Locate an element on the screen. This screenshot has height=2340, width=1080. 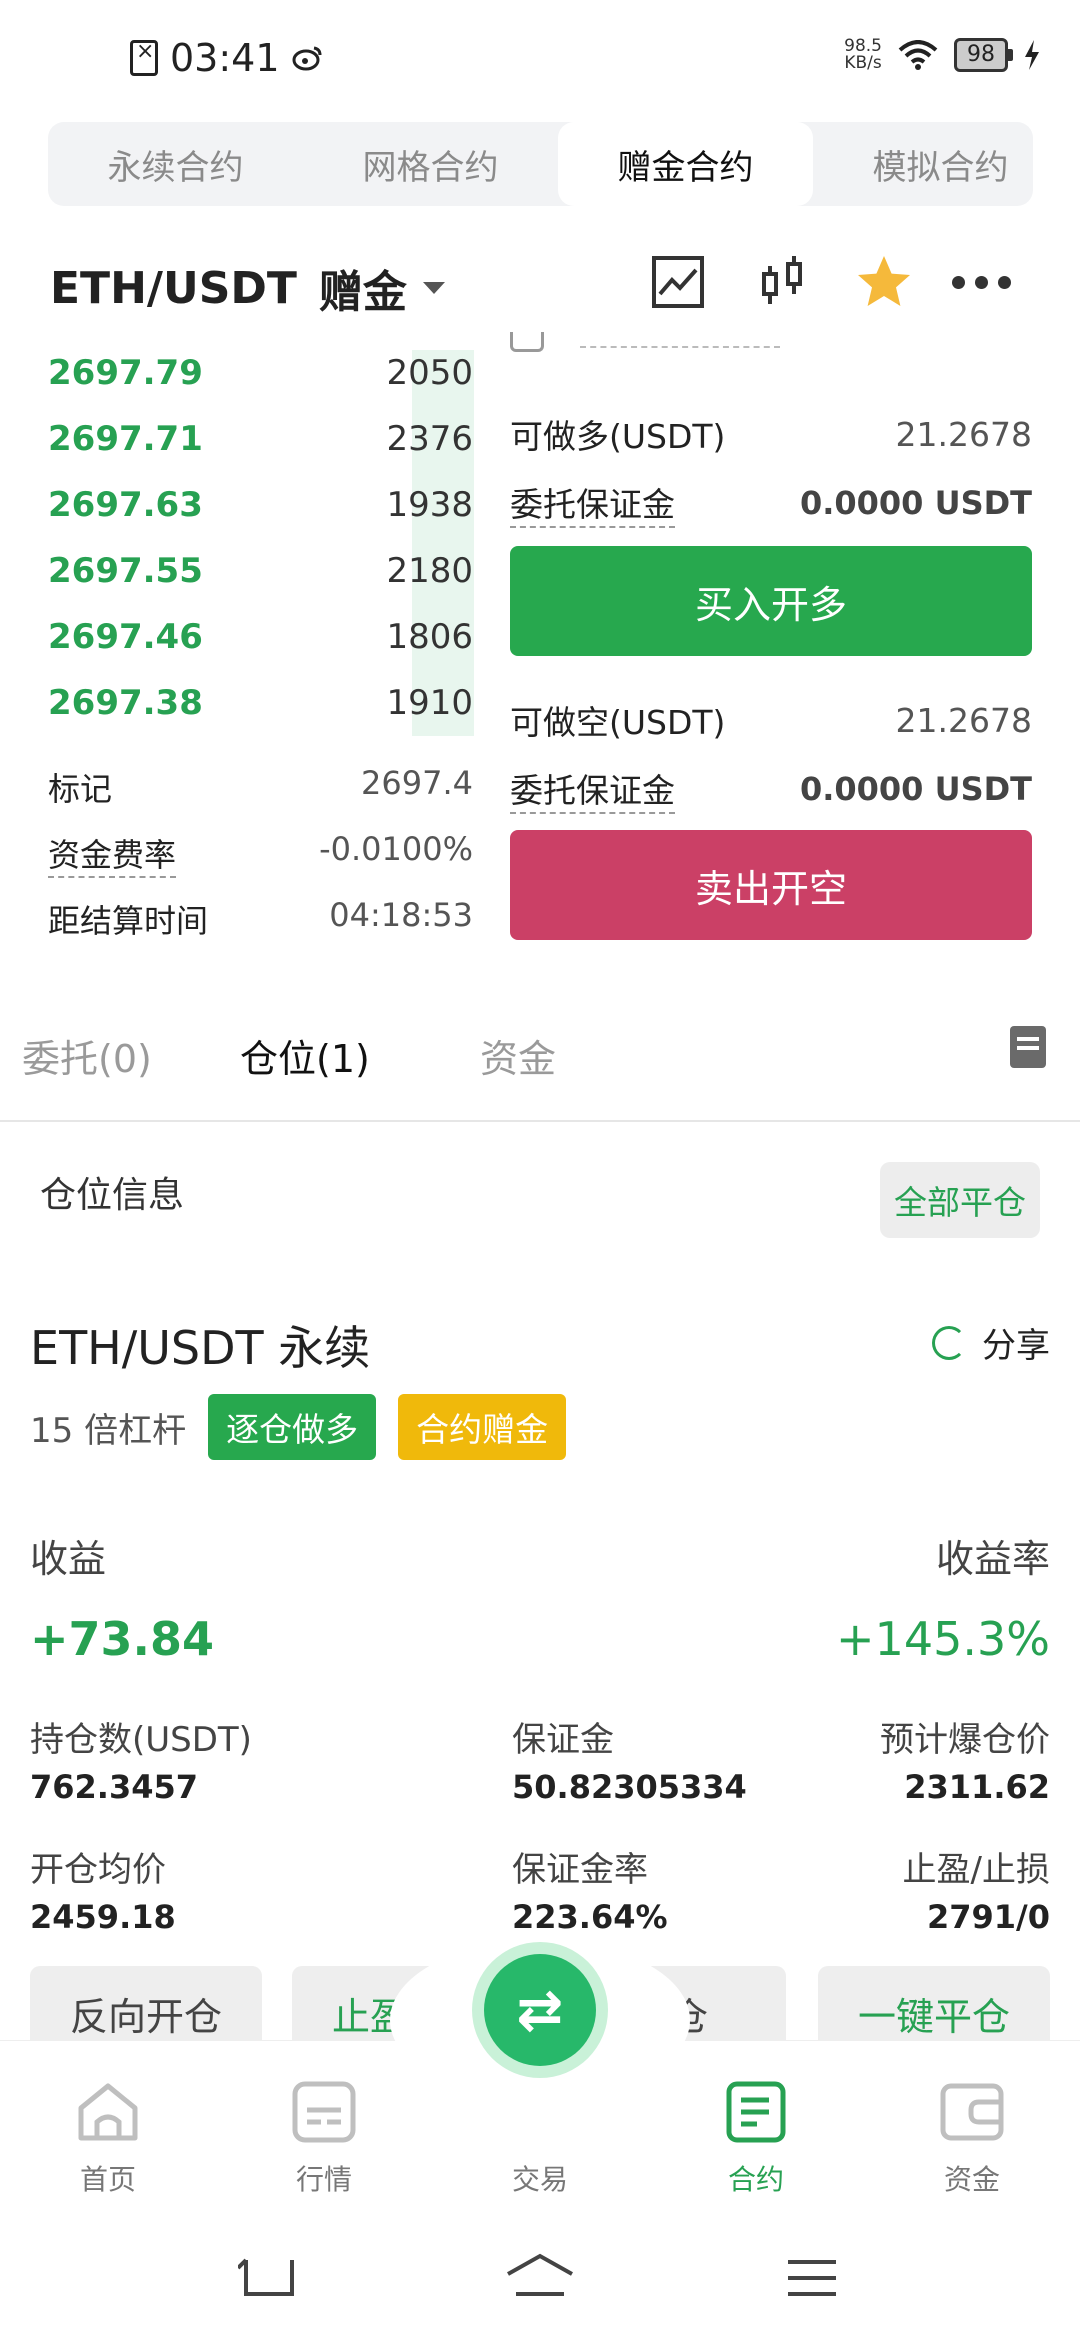
nav-wallet: 资金 is located at coordinates (972, 2139).